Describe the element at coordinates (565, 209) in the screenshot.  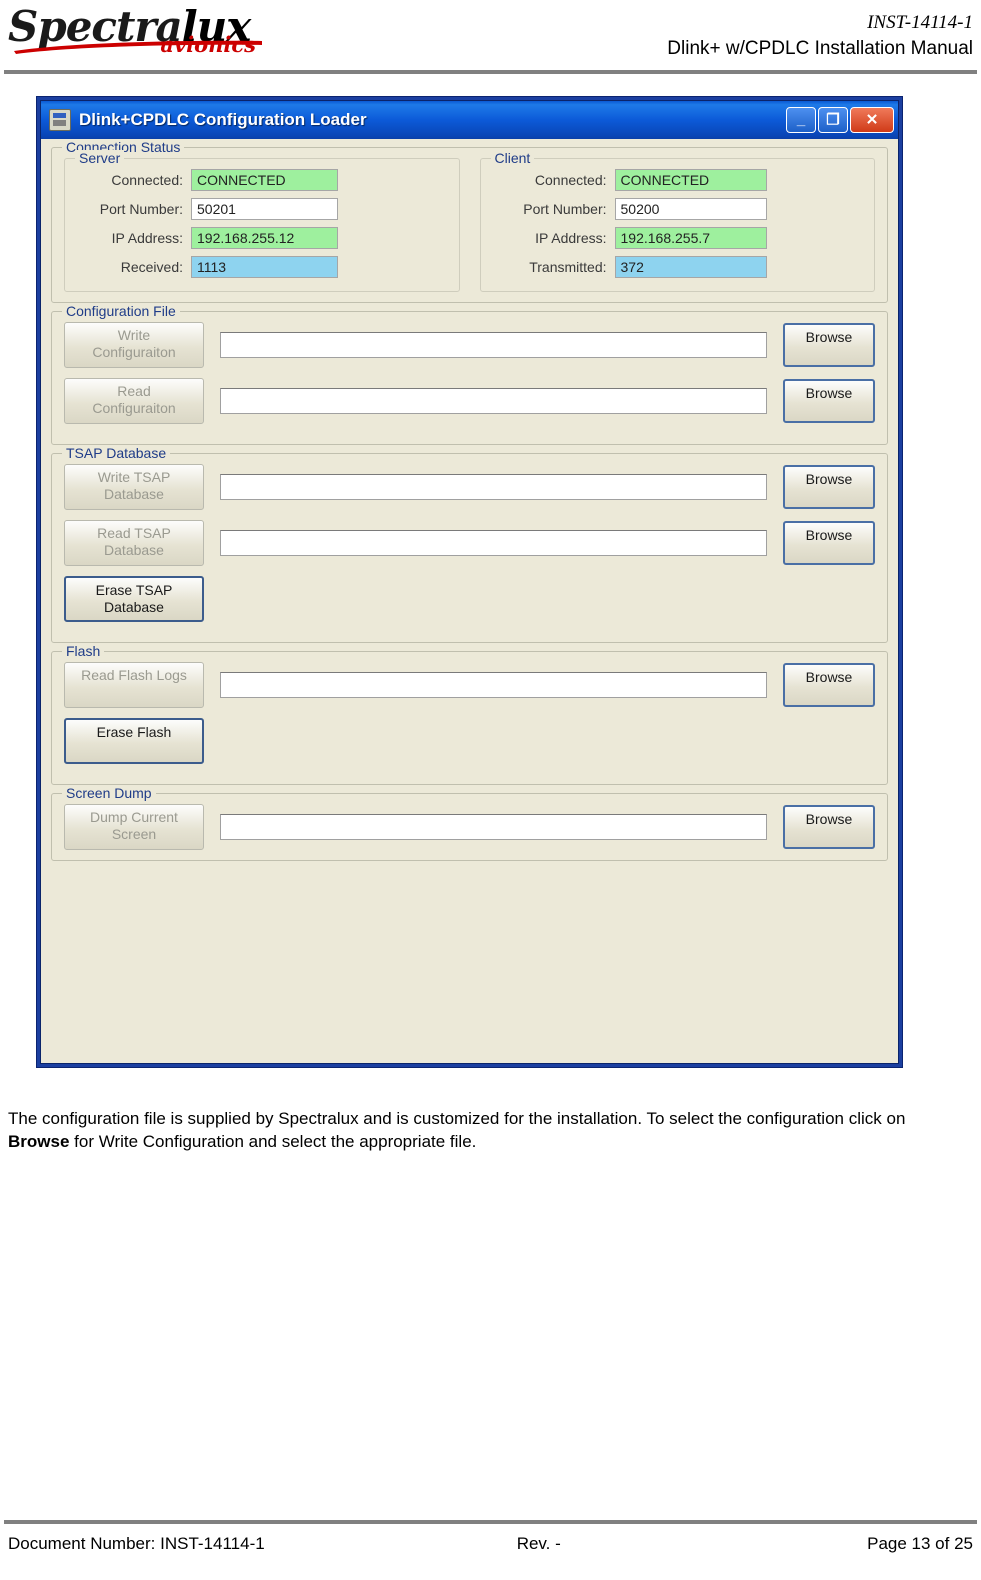
I see `client-port-label: Port Number:` at that location.